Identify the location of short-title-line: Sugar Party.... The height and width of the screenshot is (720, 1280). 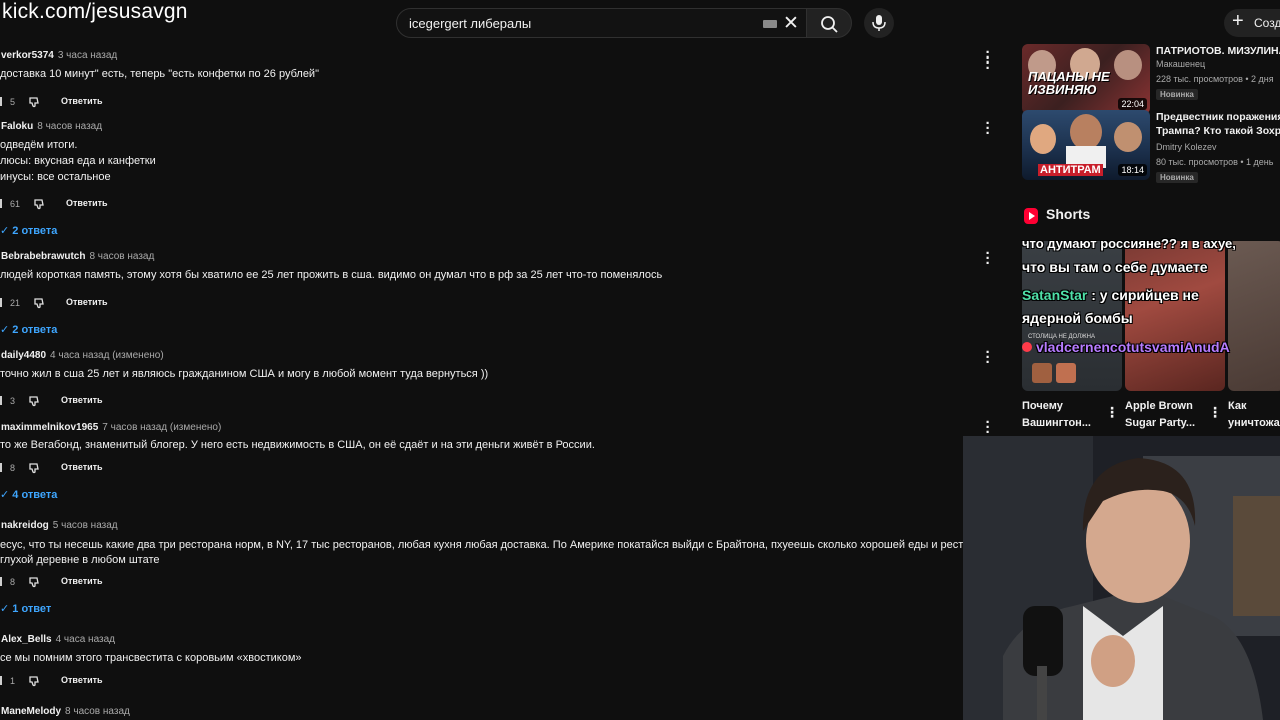
(1160, 423).